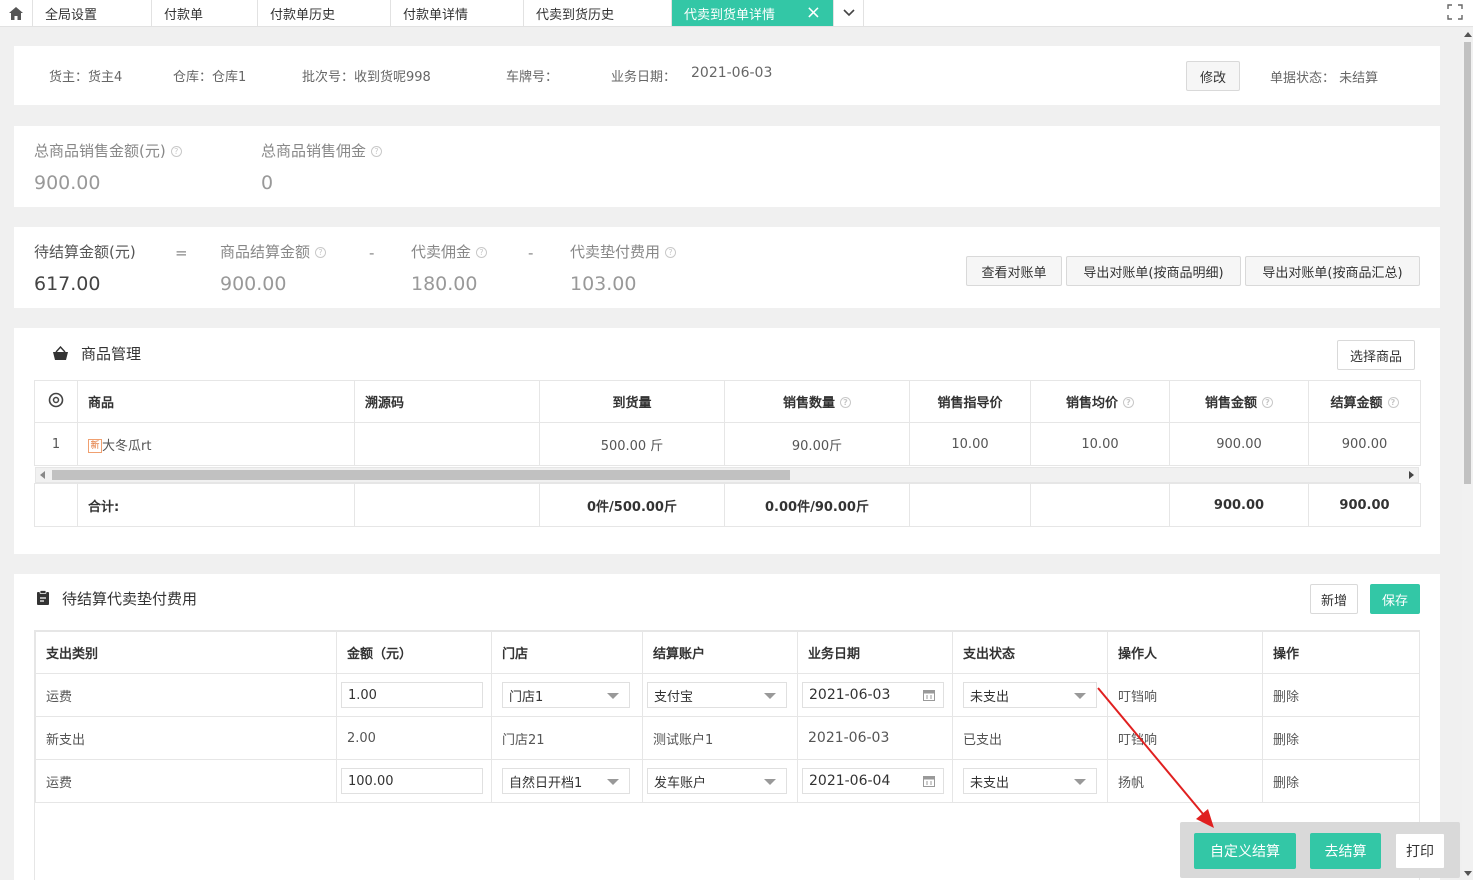 Image resolution: width=1473 pixels, height=880 pixels. I want to click on amount-input: 1.00, so click(412, 695).